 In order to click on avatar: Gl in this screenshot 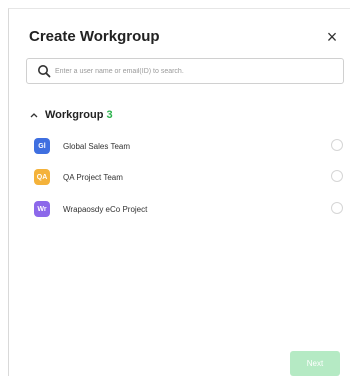, I will do `click(42, 146)`.